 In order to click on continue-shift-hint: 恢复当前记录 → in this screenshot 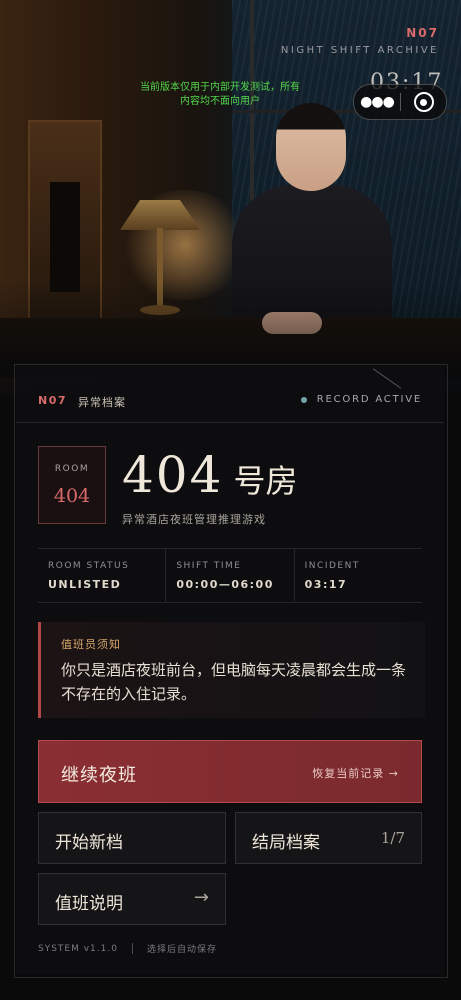, I will do `click(355, 773)`.